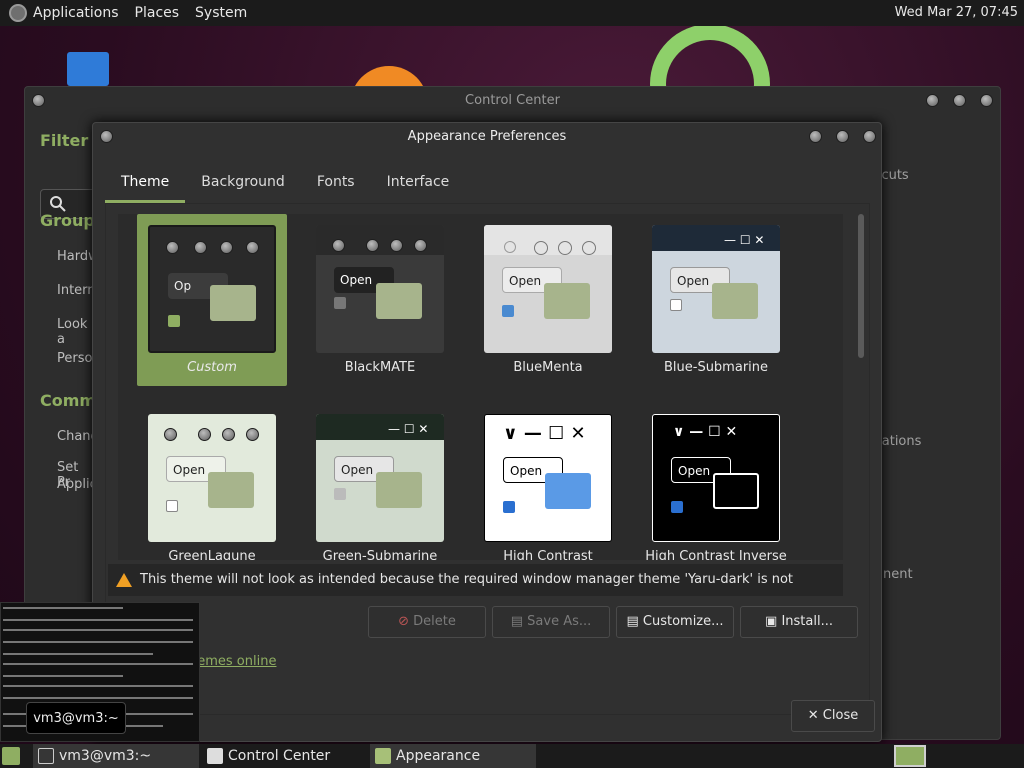 The width and height of the screenshot is (1024, 768). I want to click on common-heading: Commo, so click(67, 400).